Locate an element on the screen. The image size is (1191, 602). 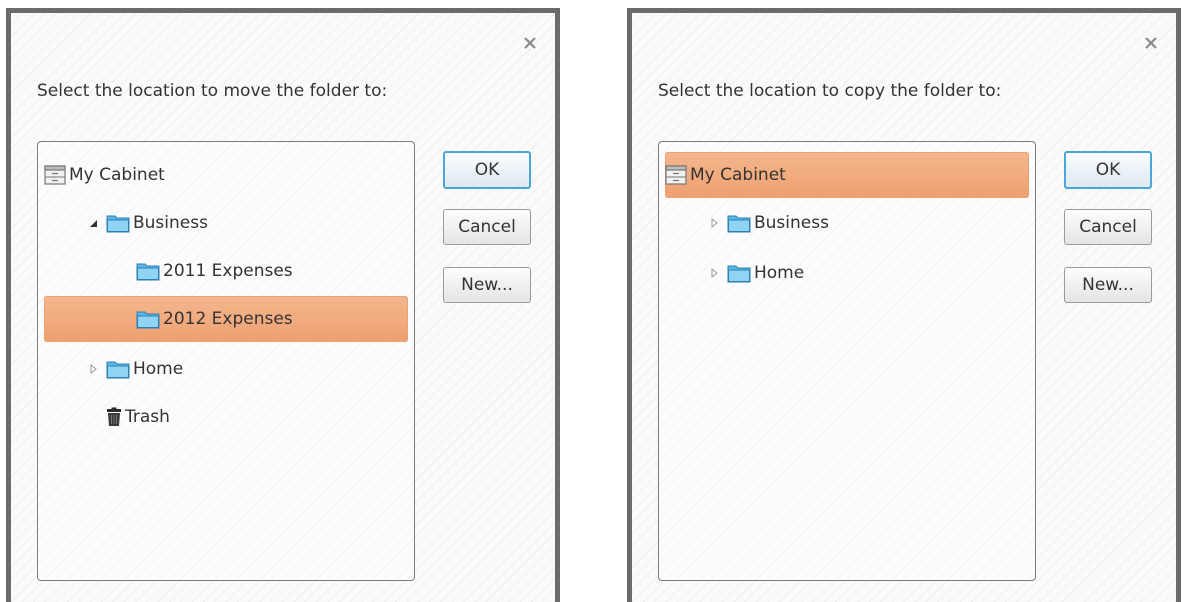
expanded-triangle-icon is located at coordinates (93, 223).